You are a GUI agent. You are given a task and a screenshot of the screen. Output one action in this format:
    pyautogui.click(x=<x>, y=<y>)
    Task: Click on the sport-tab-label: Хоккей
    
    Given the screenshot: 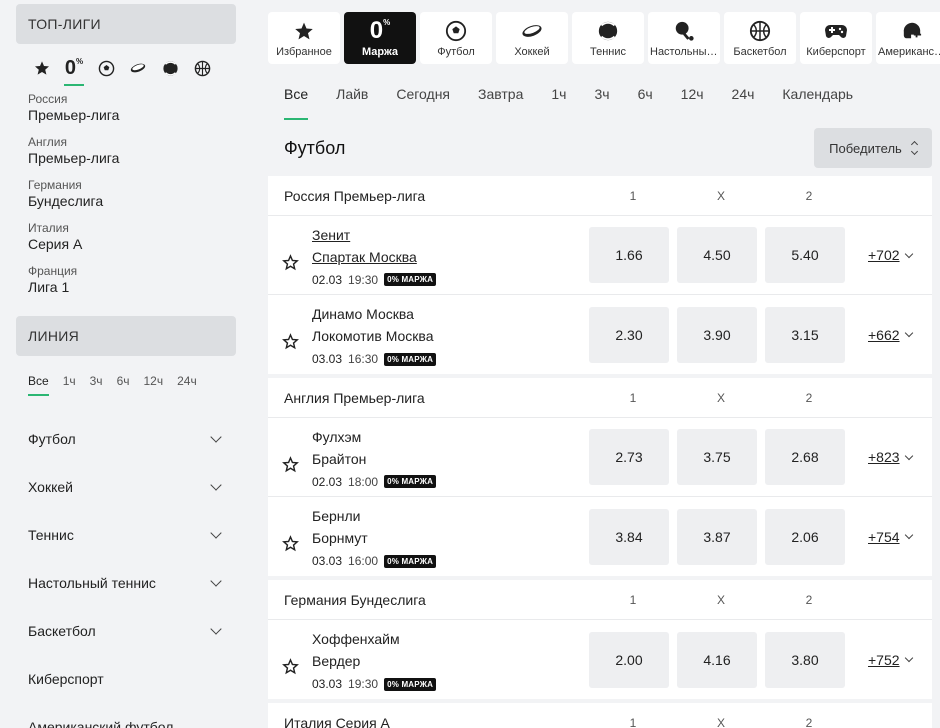 What is the action you would take?
    pyautogui.click(x=532, y=52)
    